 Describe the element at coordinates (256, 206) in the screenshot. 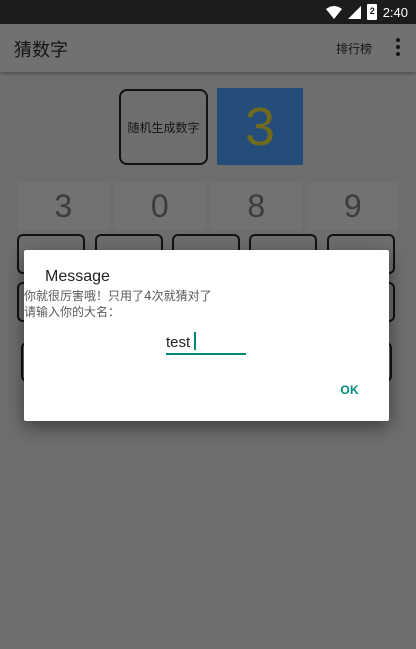

I see `guess-digit-3: 8` at that location.